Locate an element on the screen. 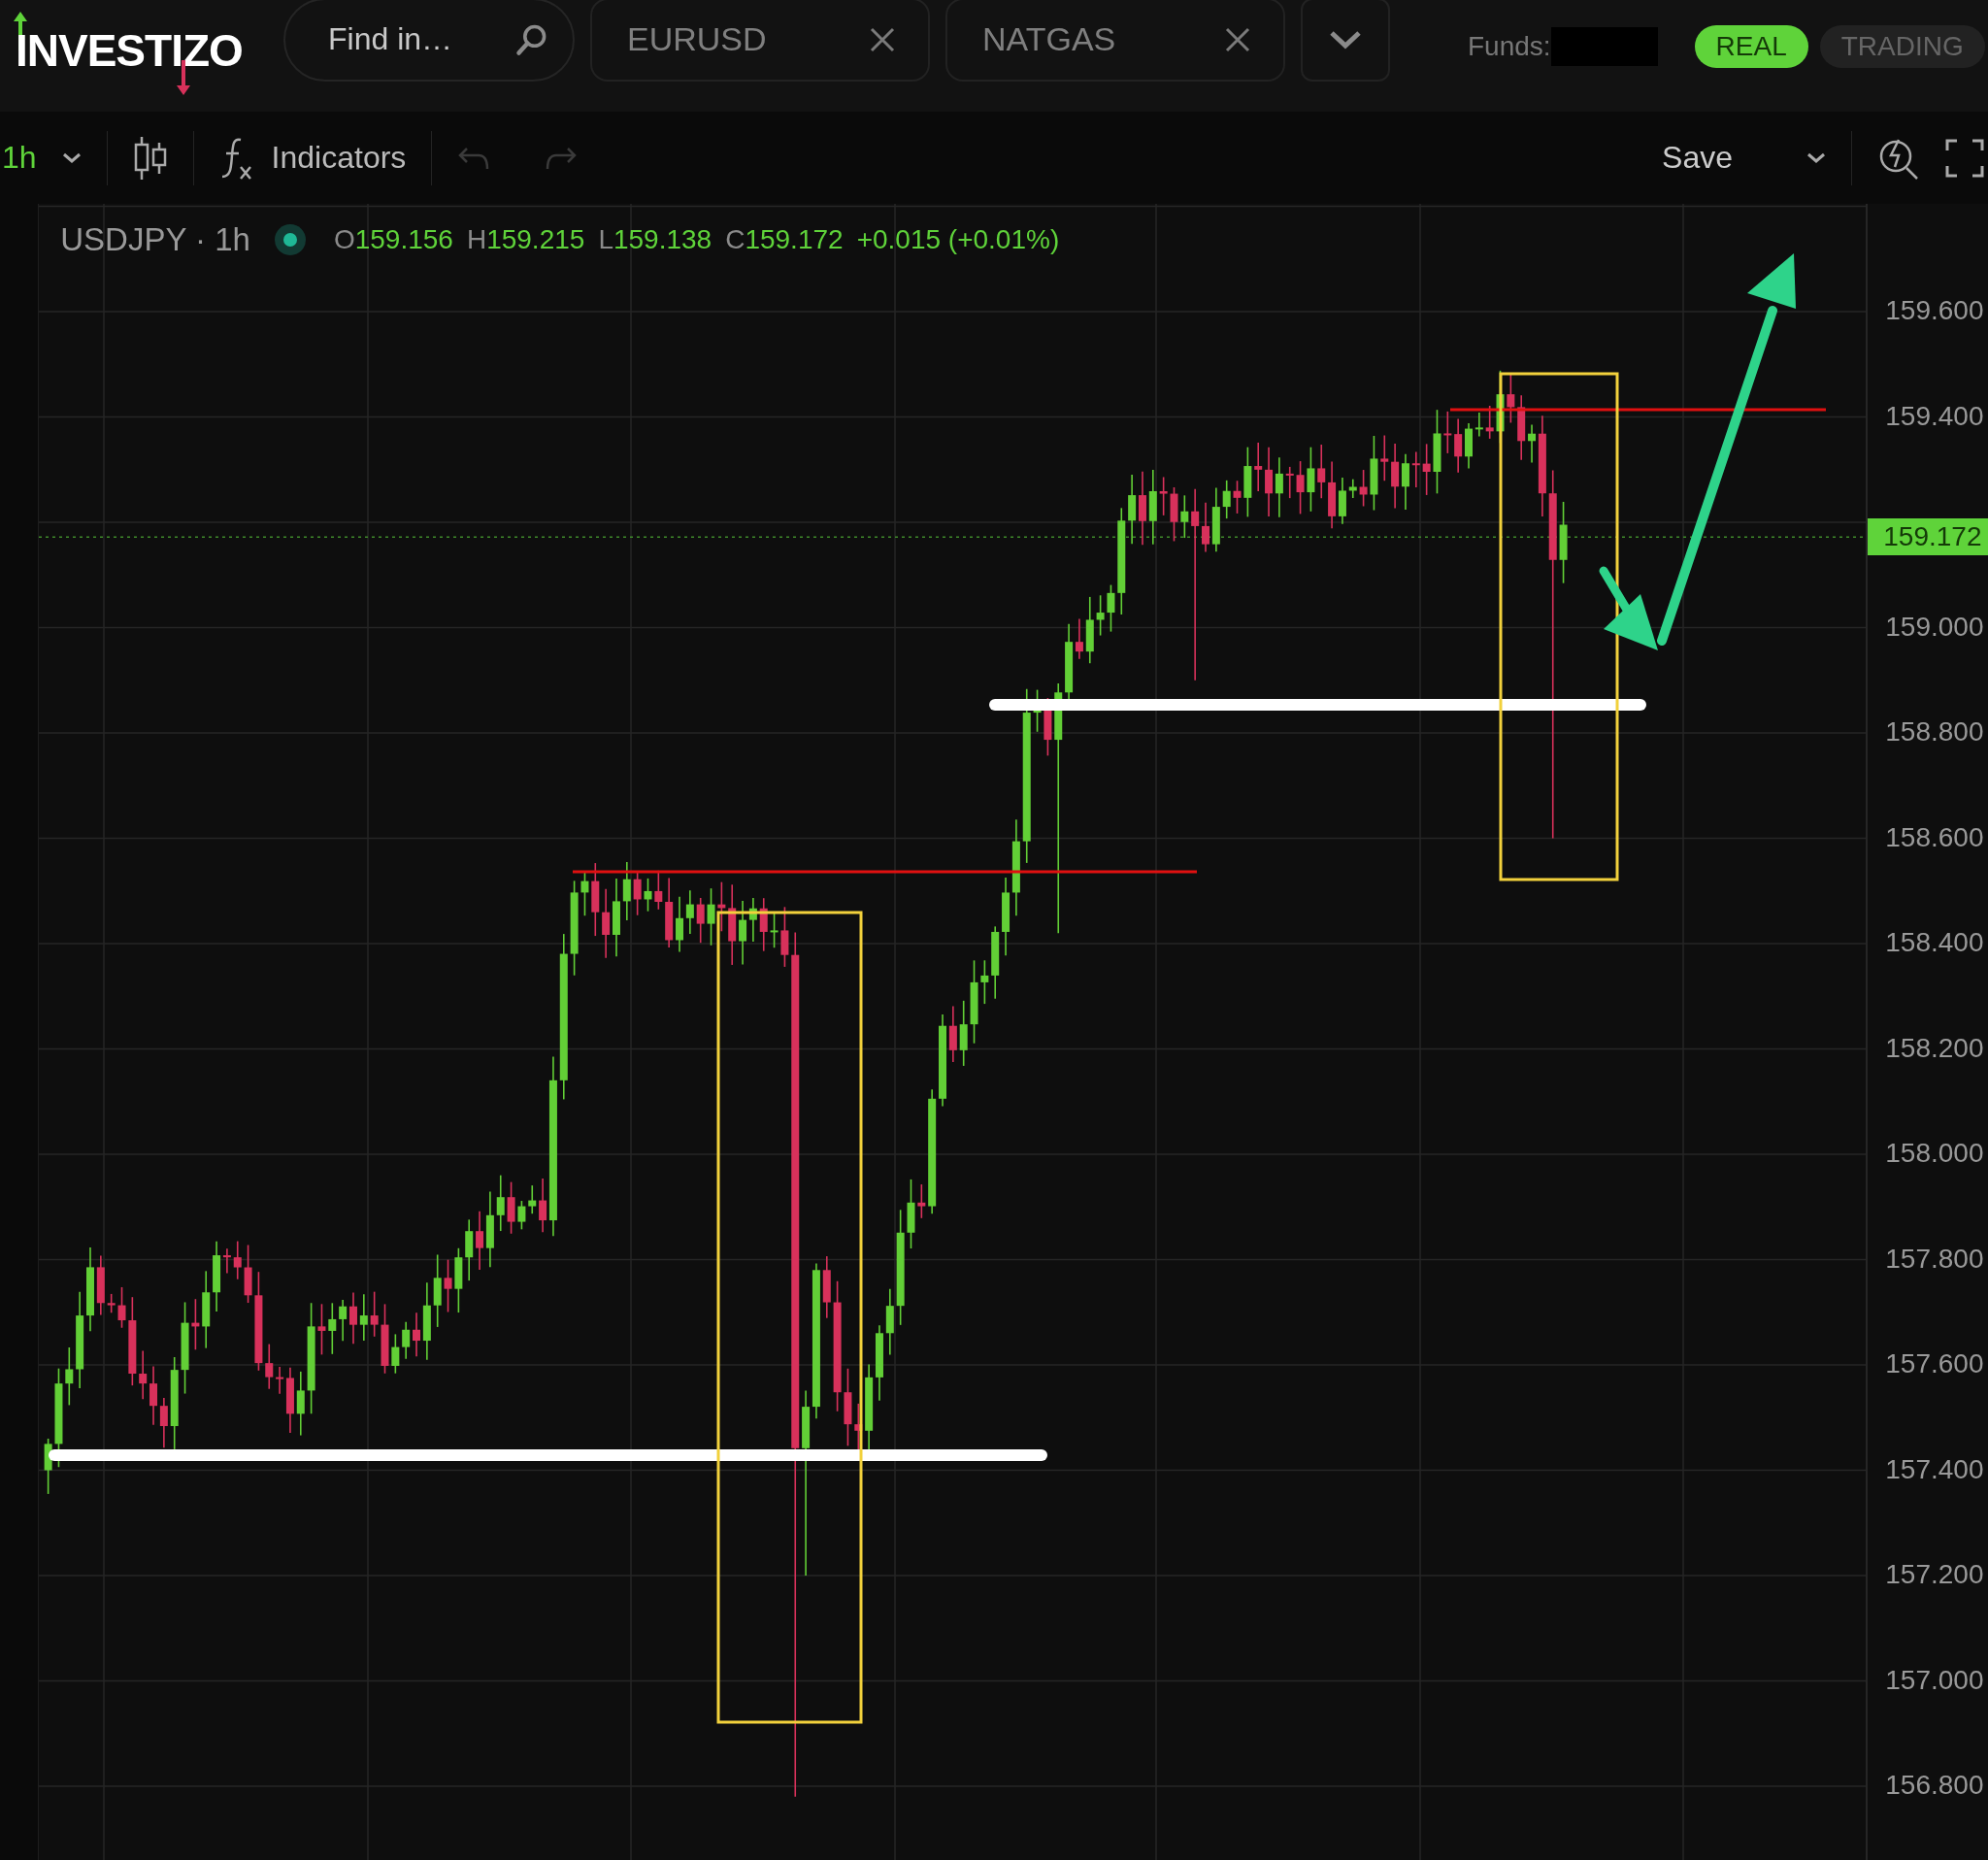  ohlc-value: 159.138 is located at coordinates (663, 239).